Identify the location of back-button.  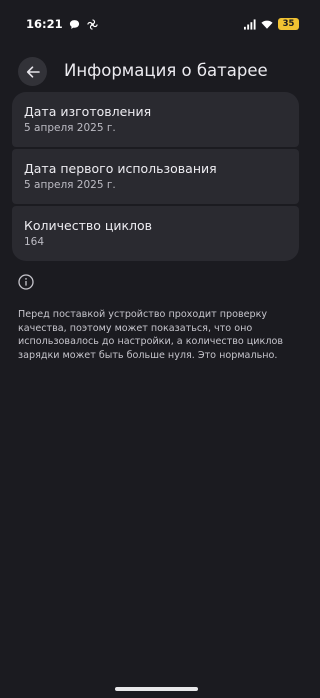
(32, 71).